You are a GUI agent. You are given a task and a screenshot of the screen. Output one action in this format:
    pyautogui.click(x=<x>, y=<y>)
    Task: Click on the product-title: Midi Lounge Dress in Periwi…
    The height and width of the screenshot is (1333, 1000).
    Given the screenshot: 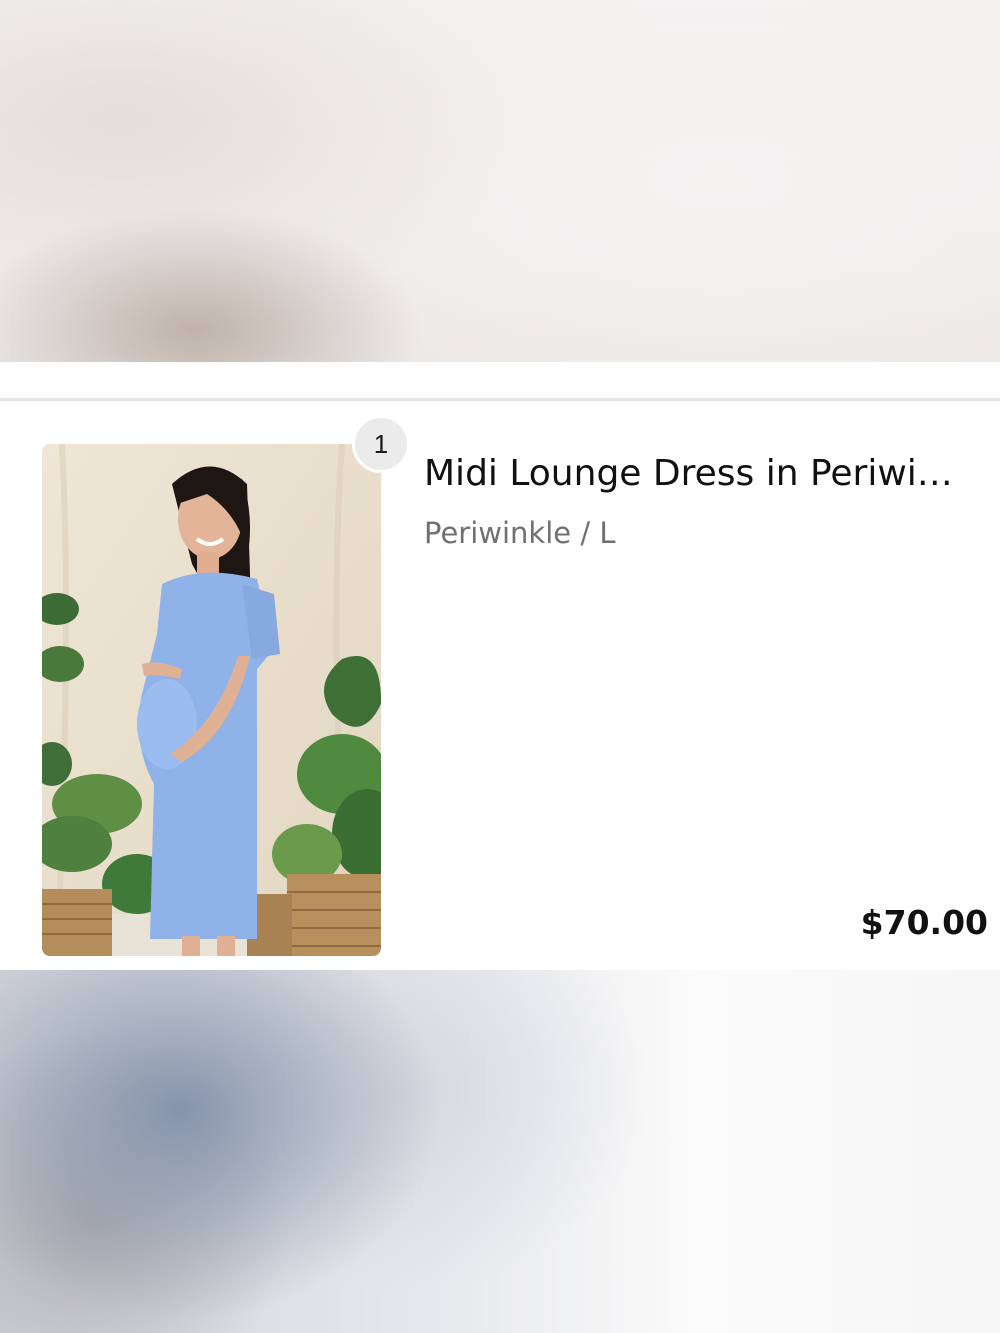 What is the action you would take?
    pyautogui.click(x=704, y=474)
    